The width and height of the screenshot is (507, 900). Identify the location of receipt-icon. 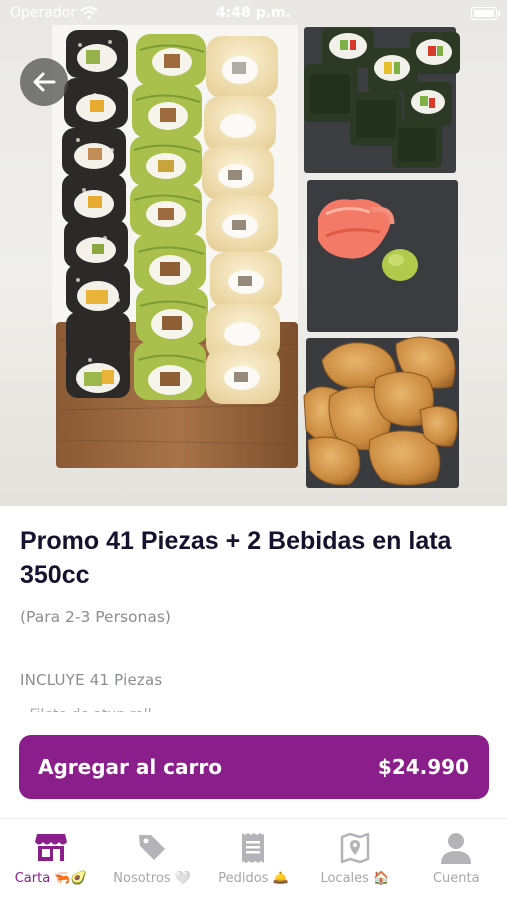
(253, 848).